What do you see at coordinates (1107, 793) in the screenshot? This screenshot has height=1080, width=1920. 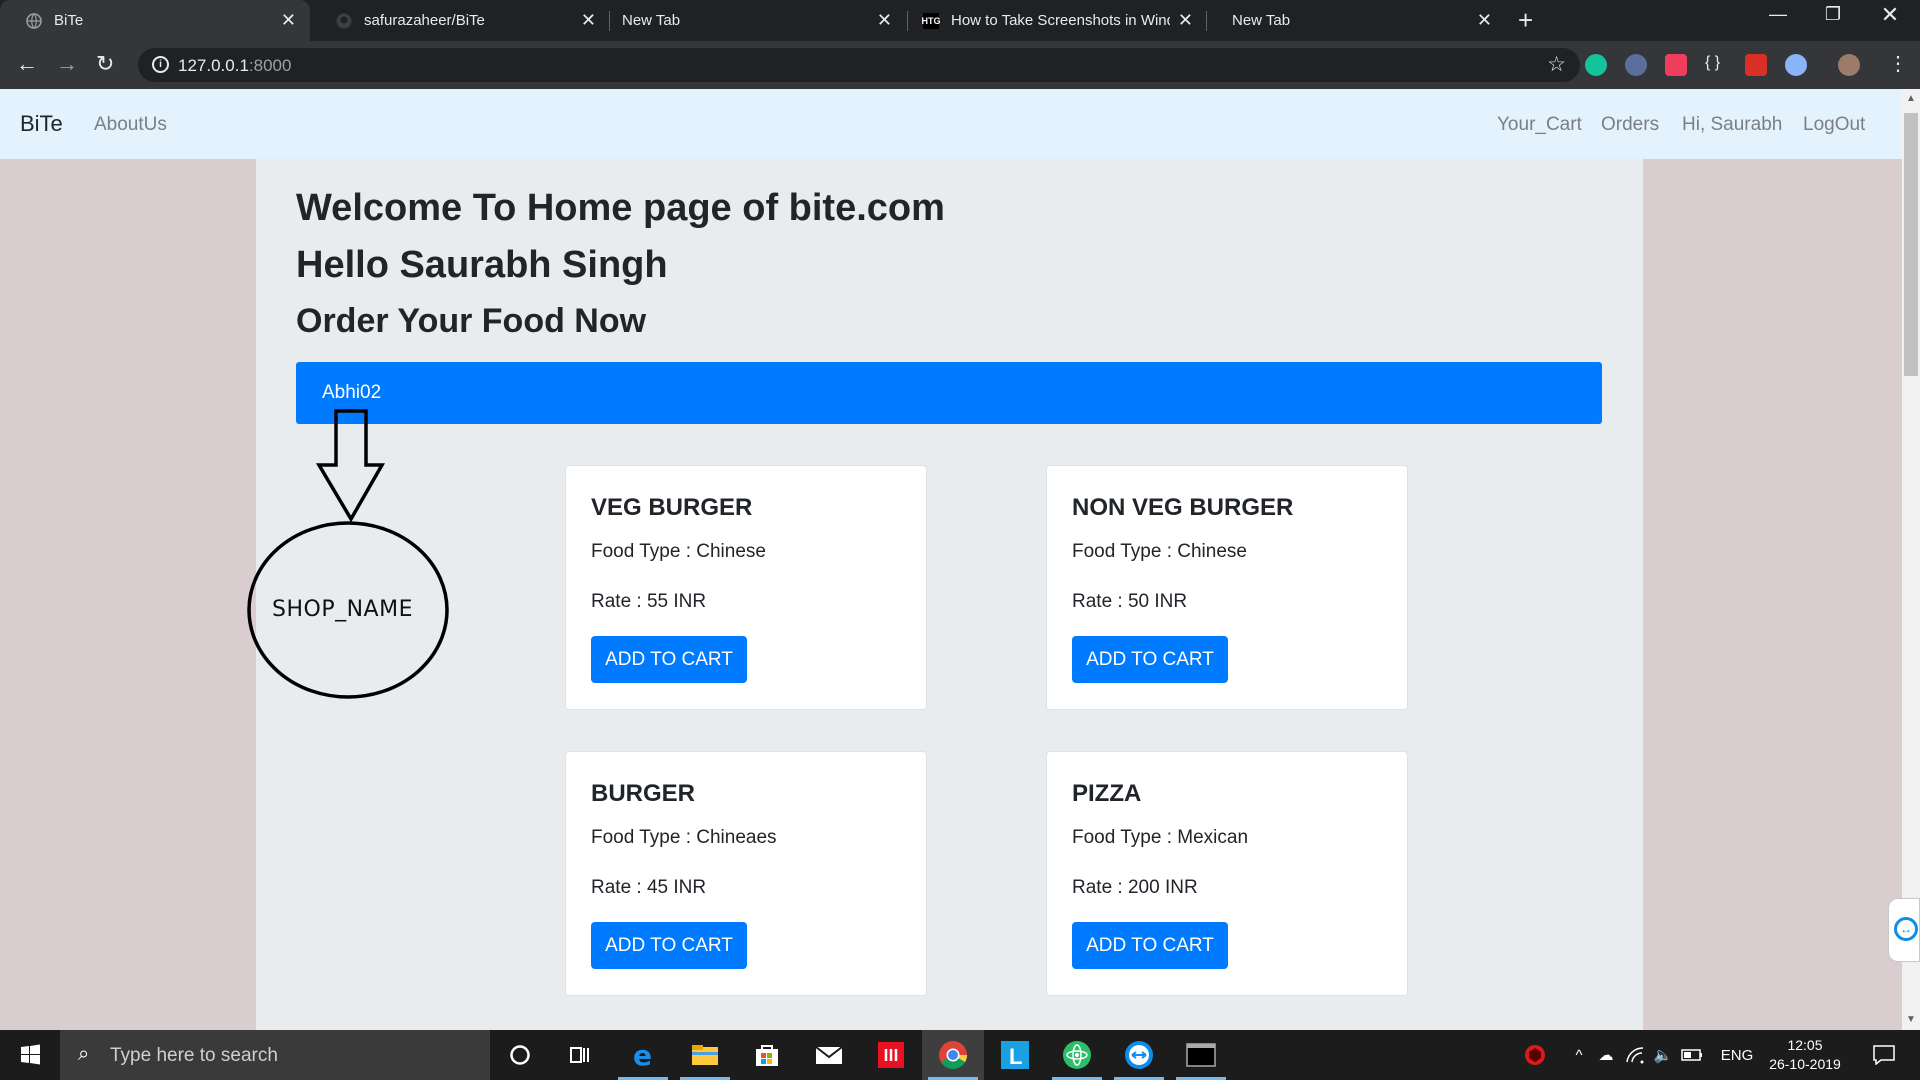 I see `food-name: PIZZA` at bounding box center [1107, 793].